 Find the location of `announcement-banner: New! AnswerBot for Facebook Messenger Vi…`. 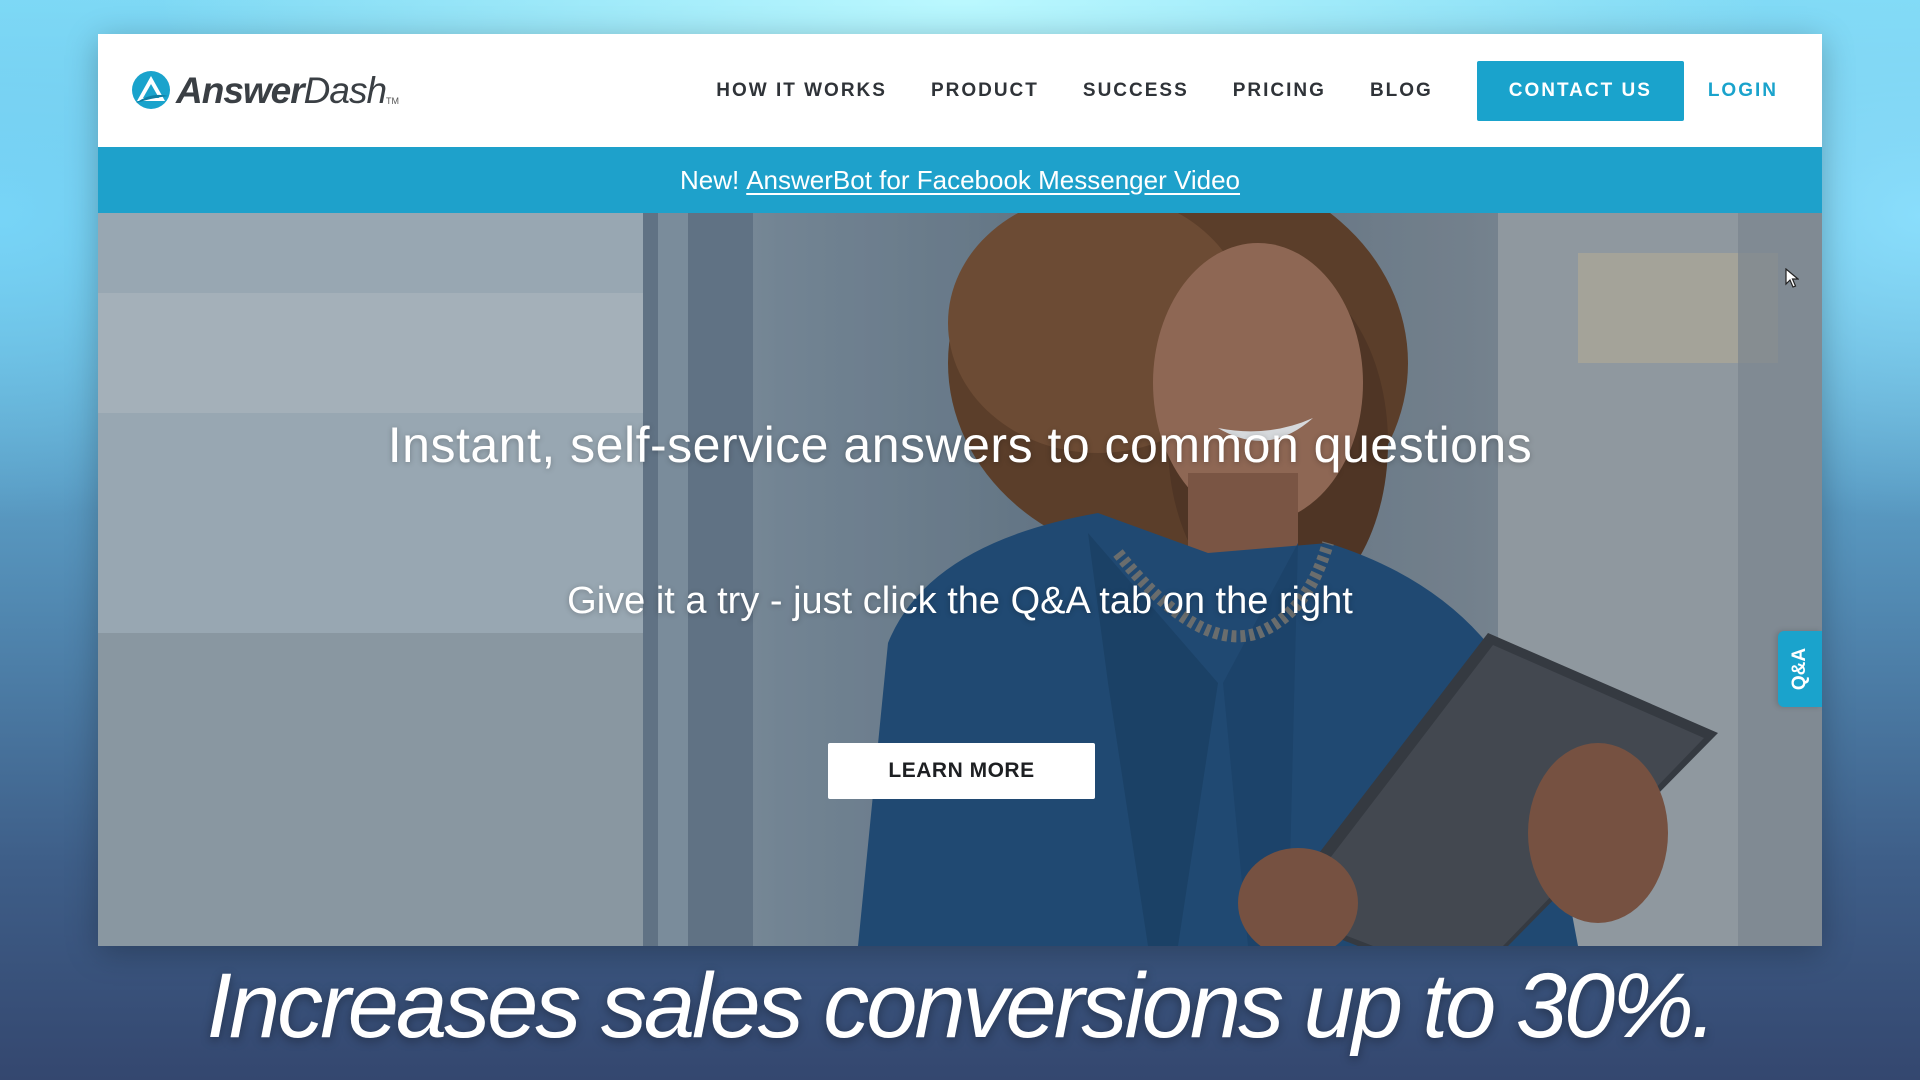

announcement-banner: New! AnswerBot for Facebook Messenger Vi… is located at coordinates (960, 180).